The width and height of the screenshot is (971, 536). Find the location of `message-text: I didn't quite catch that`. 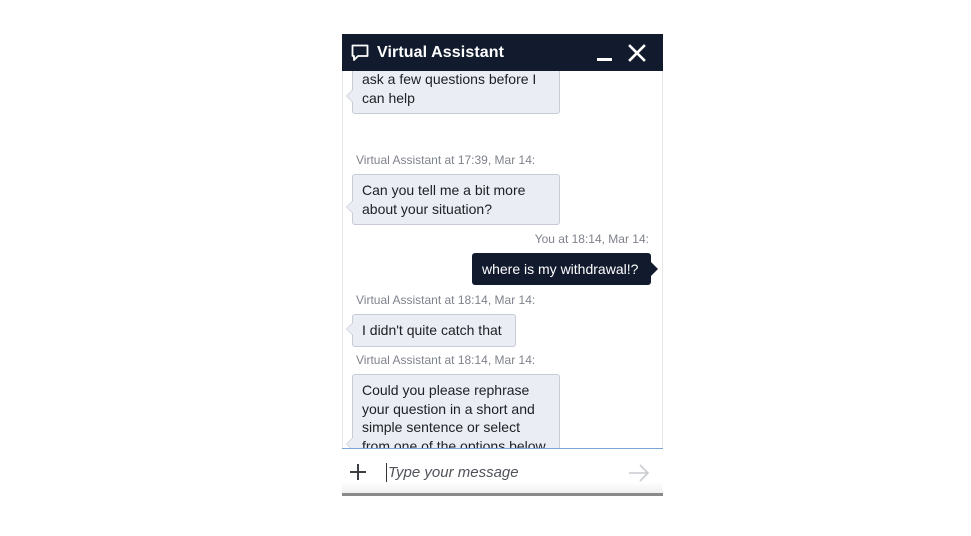

message-text: I didn't quite catch that is located at coordinates (432, 330).